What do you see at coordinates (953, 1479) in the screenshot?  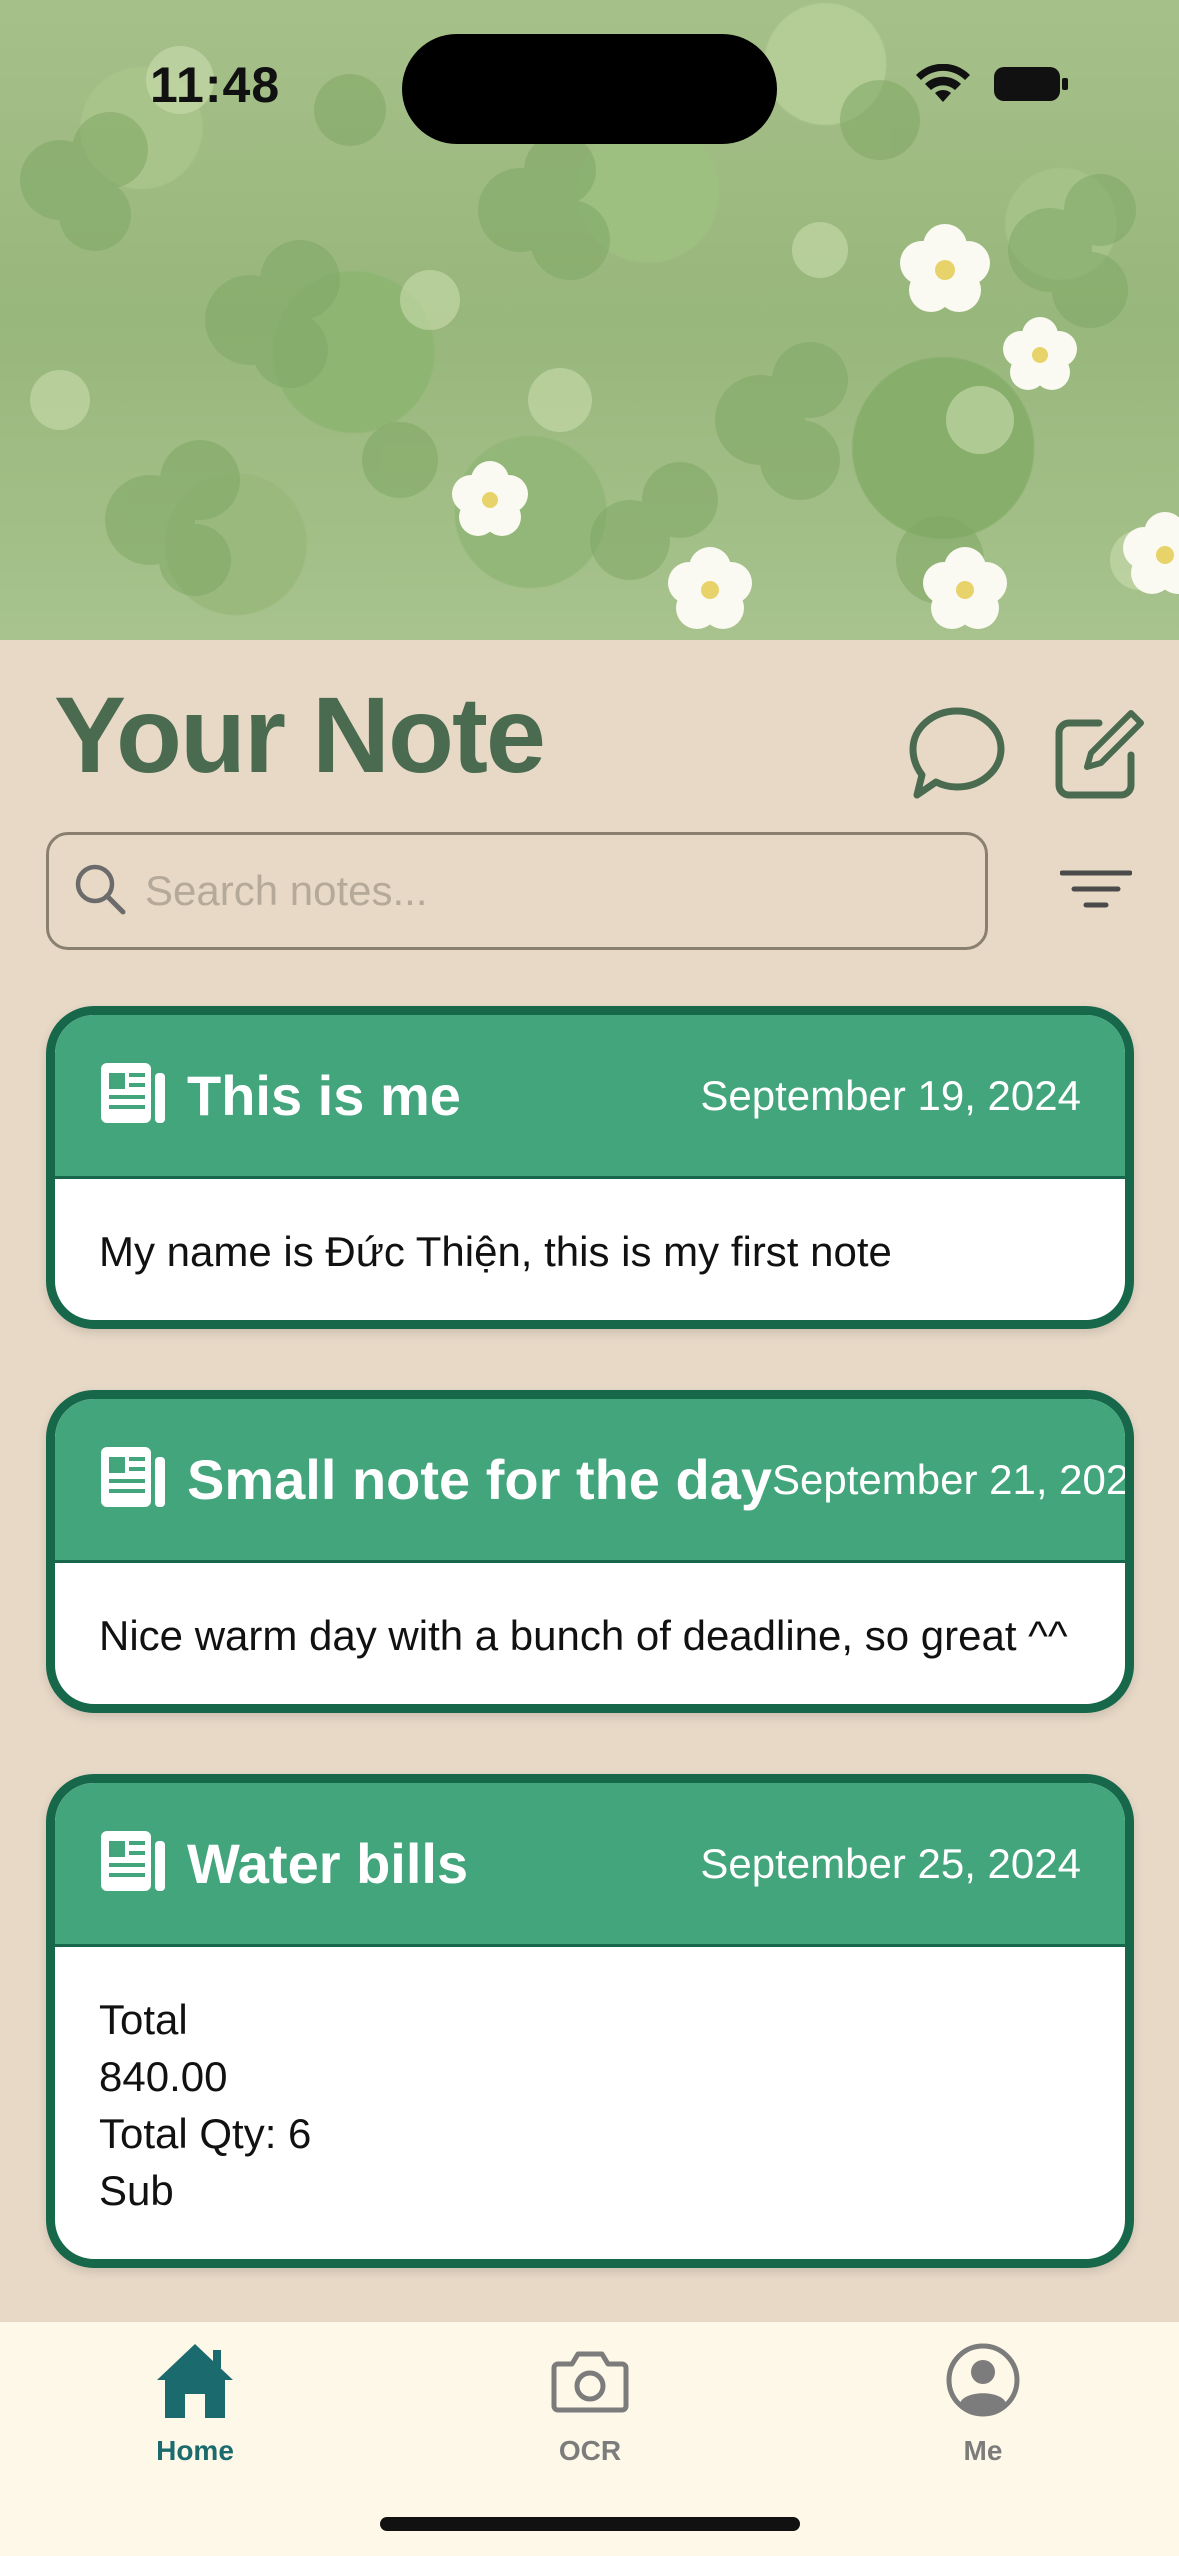 I see `note-date: September 21, 2024` at bounding box center [953, 1479].